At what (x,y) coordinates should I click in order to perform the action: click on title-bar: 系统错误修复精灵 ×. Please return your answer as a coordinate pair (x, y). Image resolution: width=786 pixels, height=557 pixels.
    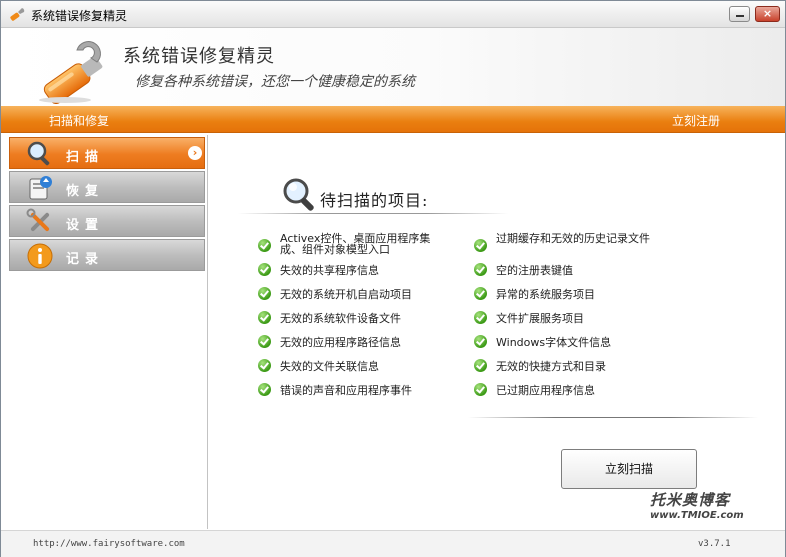
    Looking at the image, I should click on (393, 14).